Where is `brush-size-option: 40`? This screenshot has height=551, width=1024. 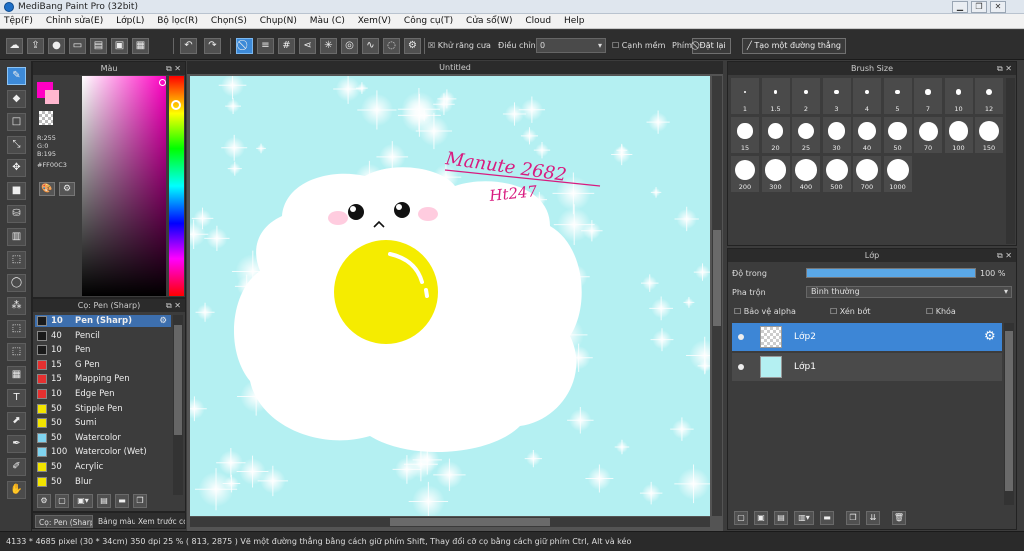 brush-size-option: 40 is located at coordinates (867, 135).